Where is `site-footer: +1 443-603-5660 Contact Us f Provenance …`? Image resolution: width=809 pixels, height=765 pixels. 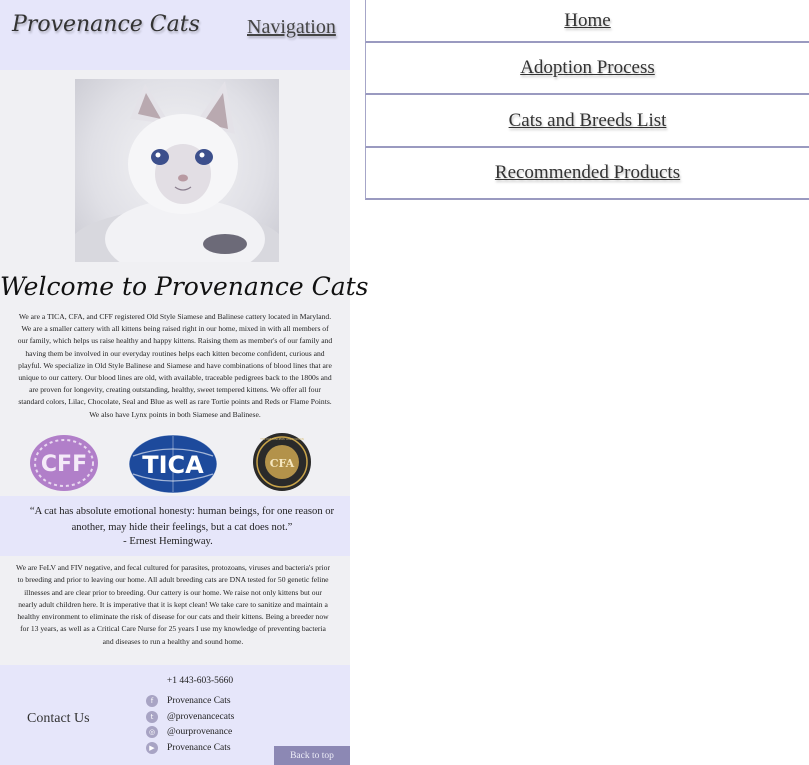
site-footer: +1 443-603-5660 Contact Us f Provenance … is located at coordinates (175, 715).